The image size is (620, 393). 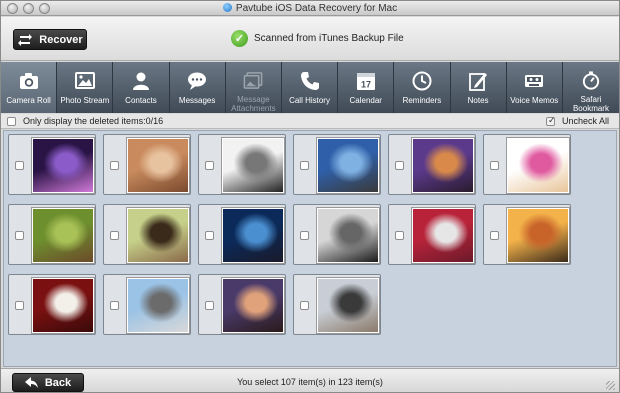 What do you see at coordinates (11, 121) in the screenshot?
I see `deleted-only-checkbox` at bounding box center [11, 121].